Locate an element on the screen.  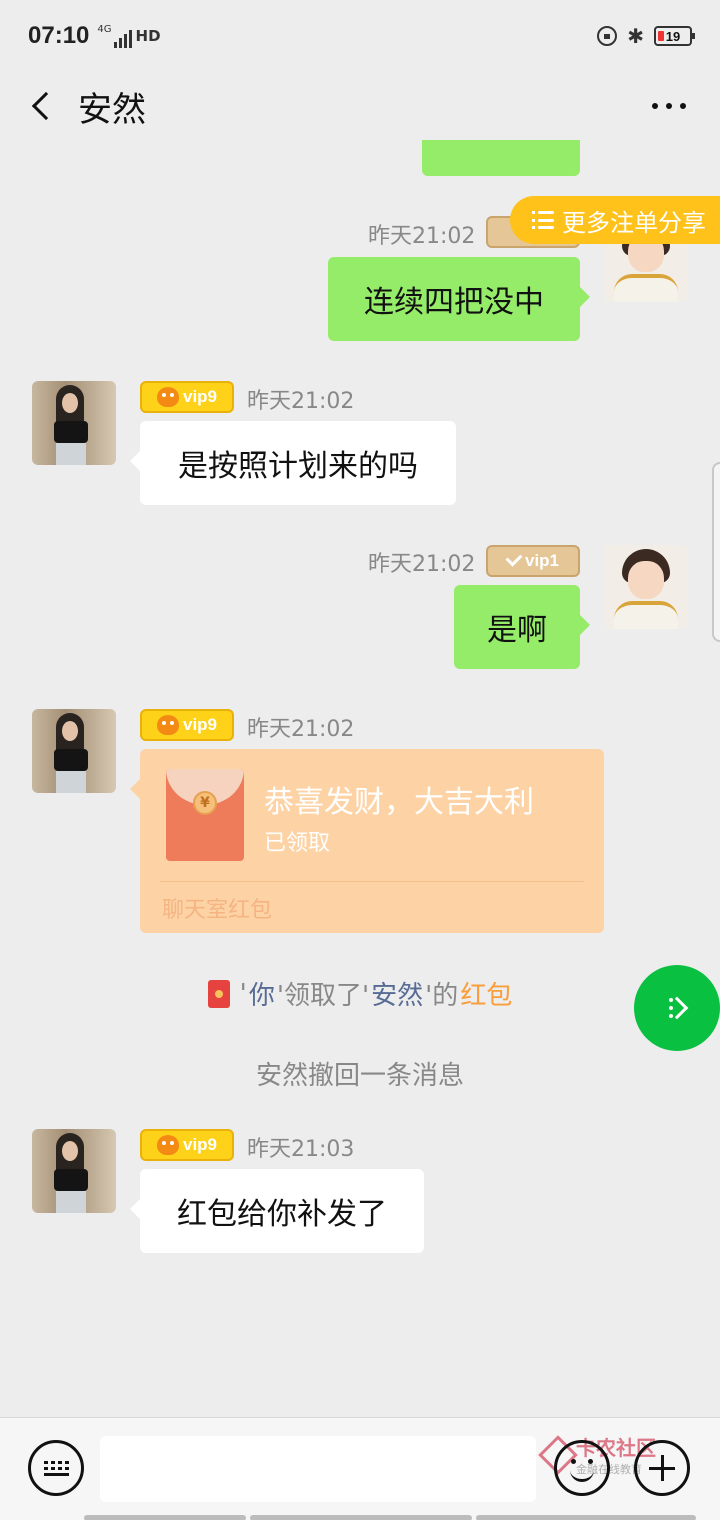
message-bubble: 连续四把没中 is located at coordinates (459, 299).